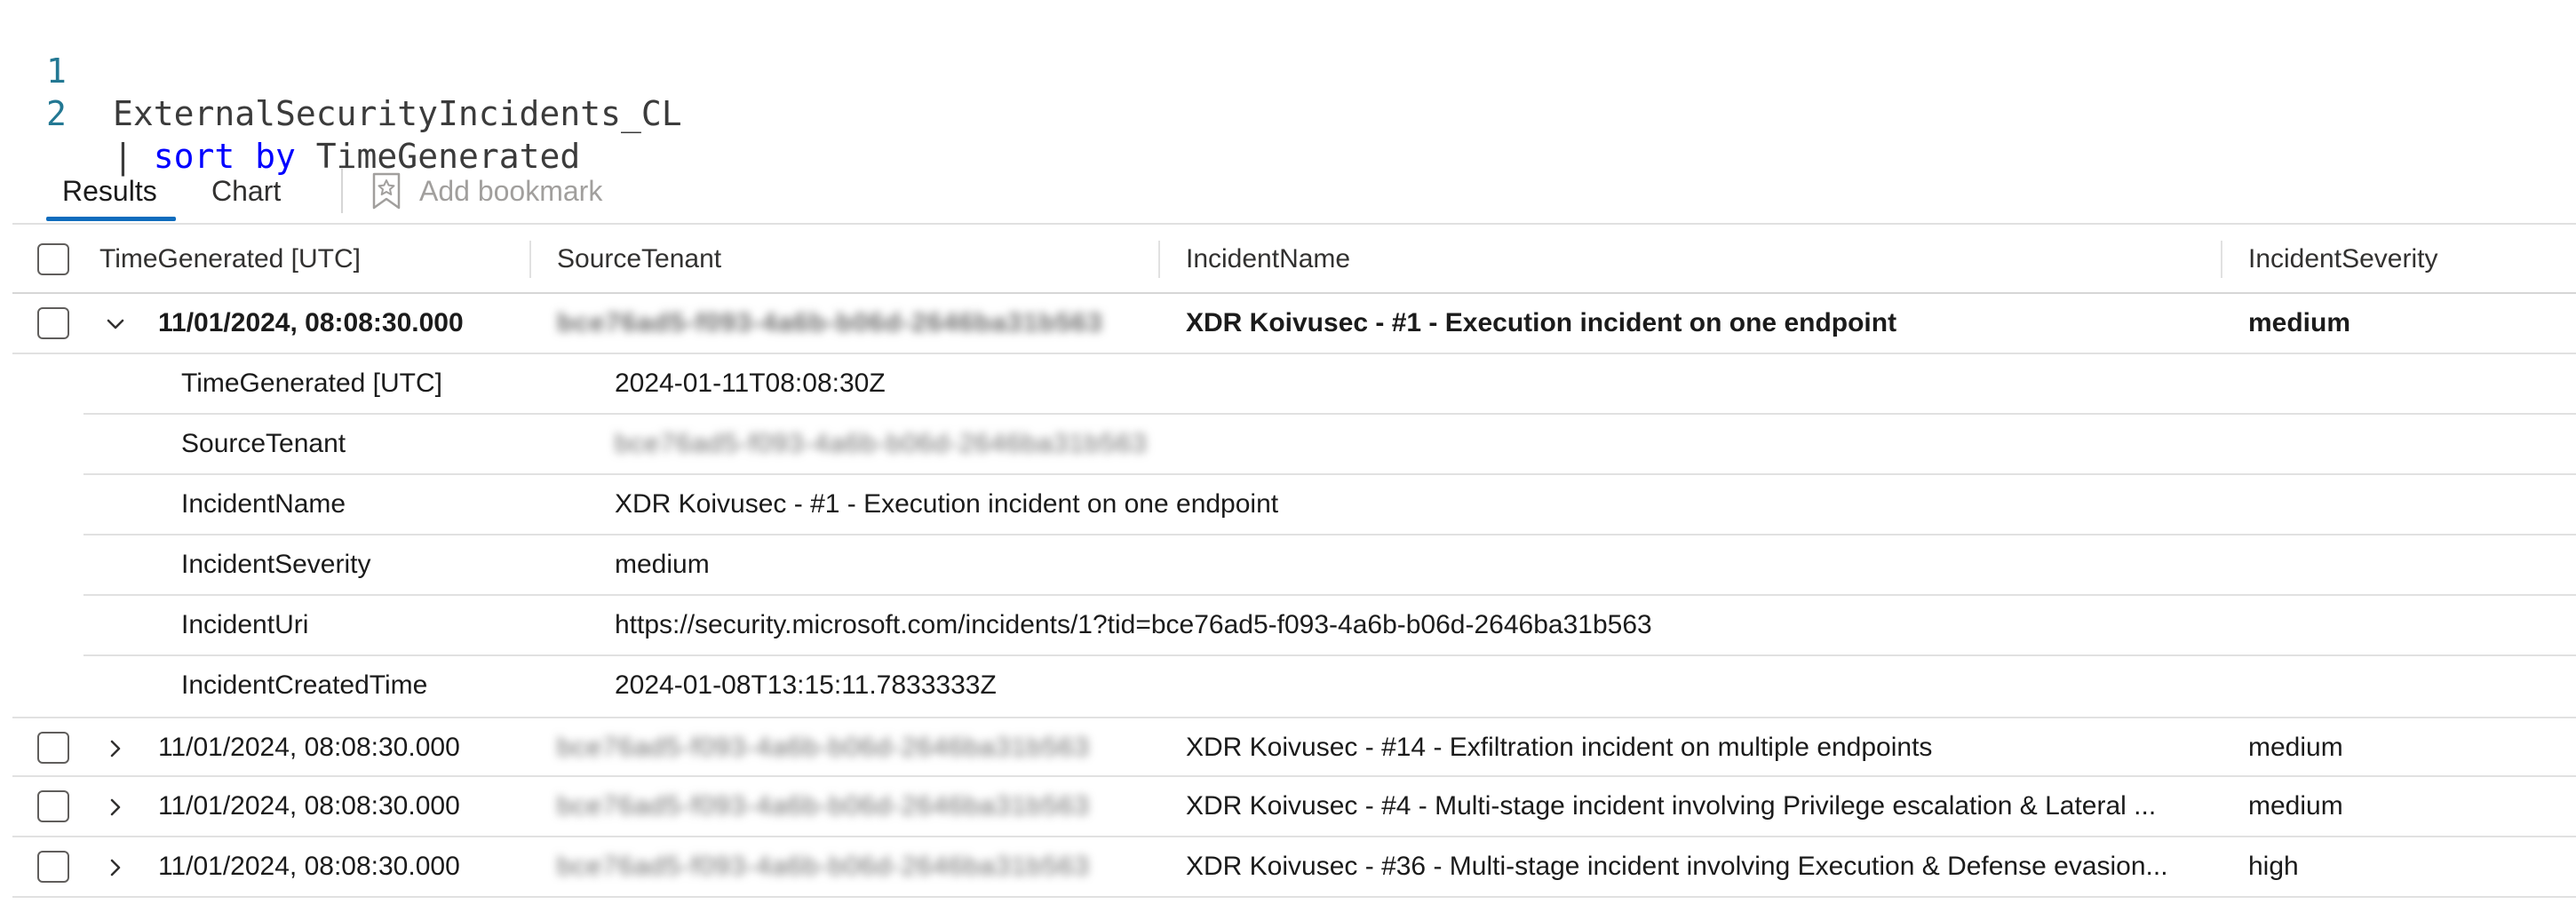 This screenshot has width=2576, height=920. Describe the element at coordinates (1288, 187) in the screenshot. I see `results-tabbar: Results Chart Add bookmark` at that location.